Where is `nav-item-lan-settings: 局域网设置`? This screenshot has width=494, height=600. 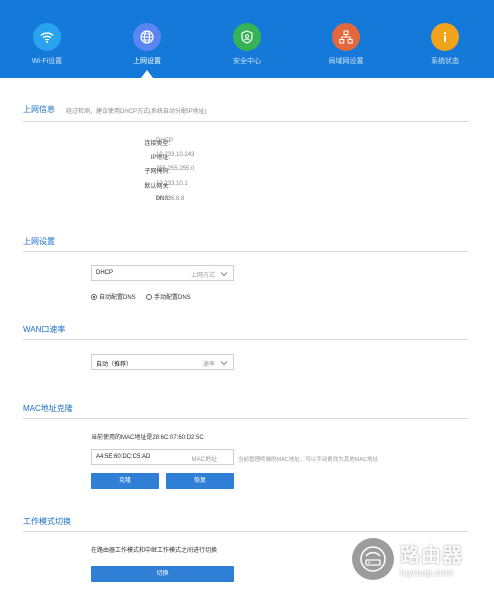 nav-item-lan-settings: 局域网设置 is located at coordinates (346, 39).